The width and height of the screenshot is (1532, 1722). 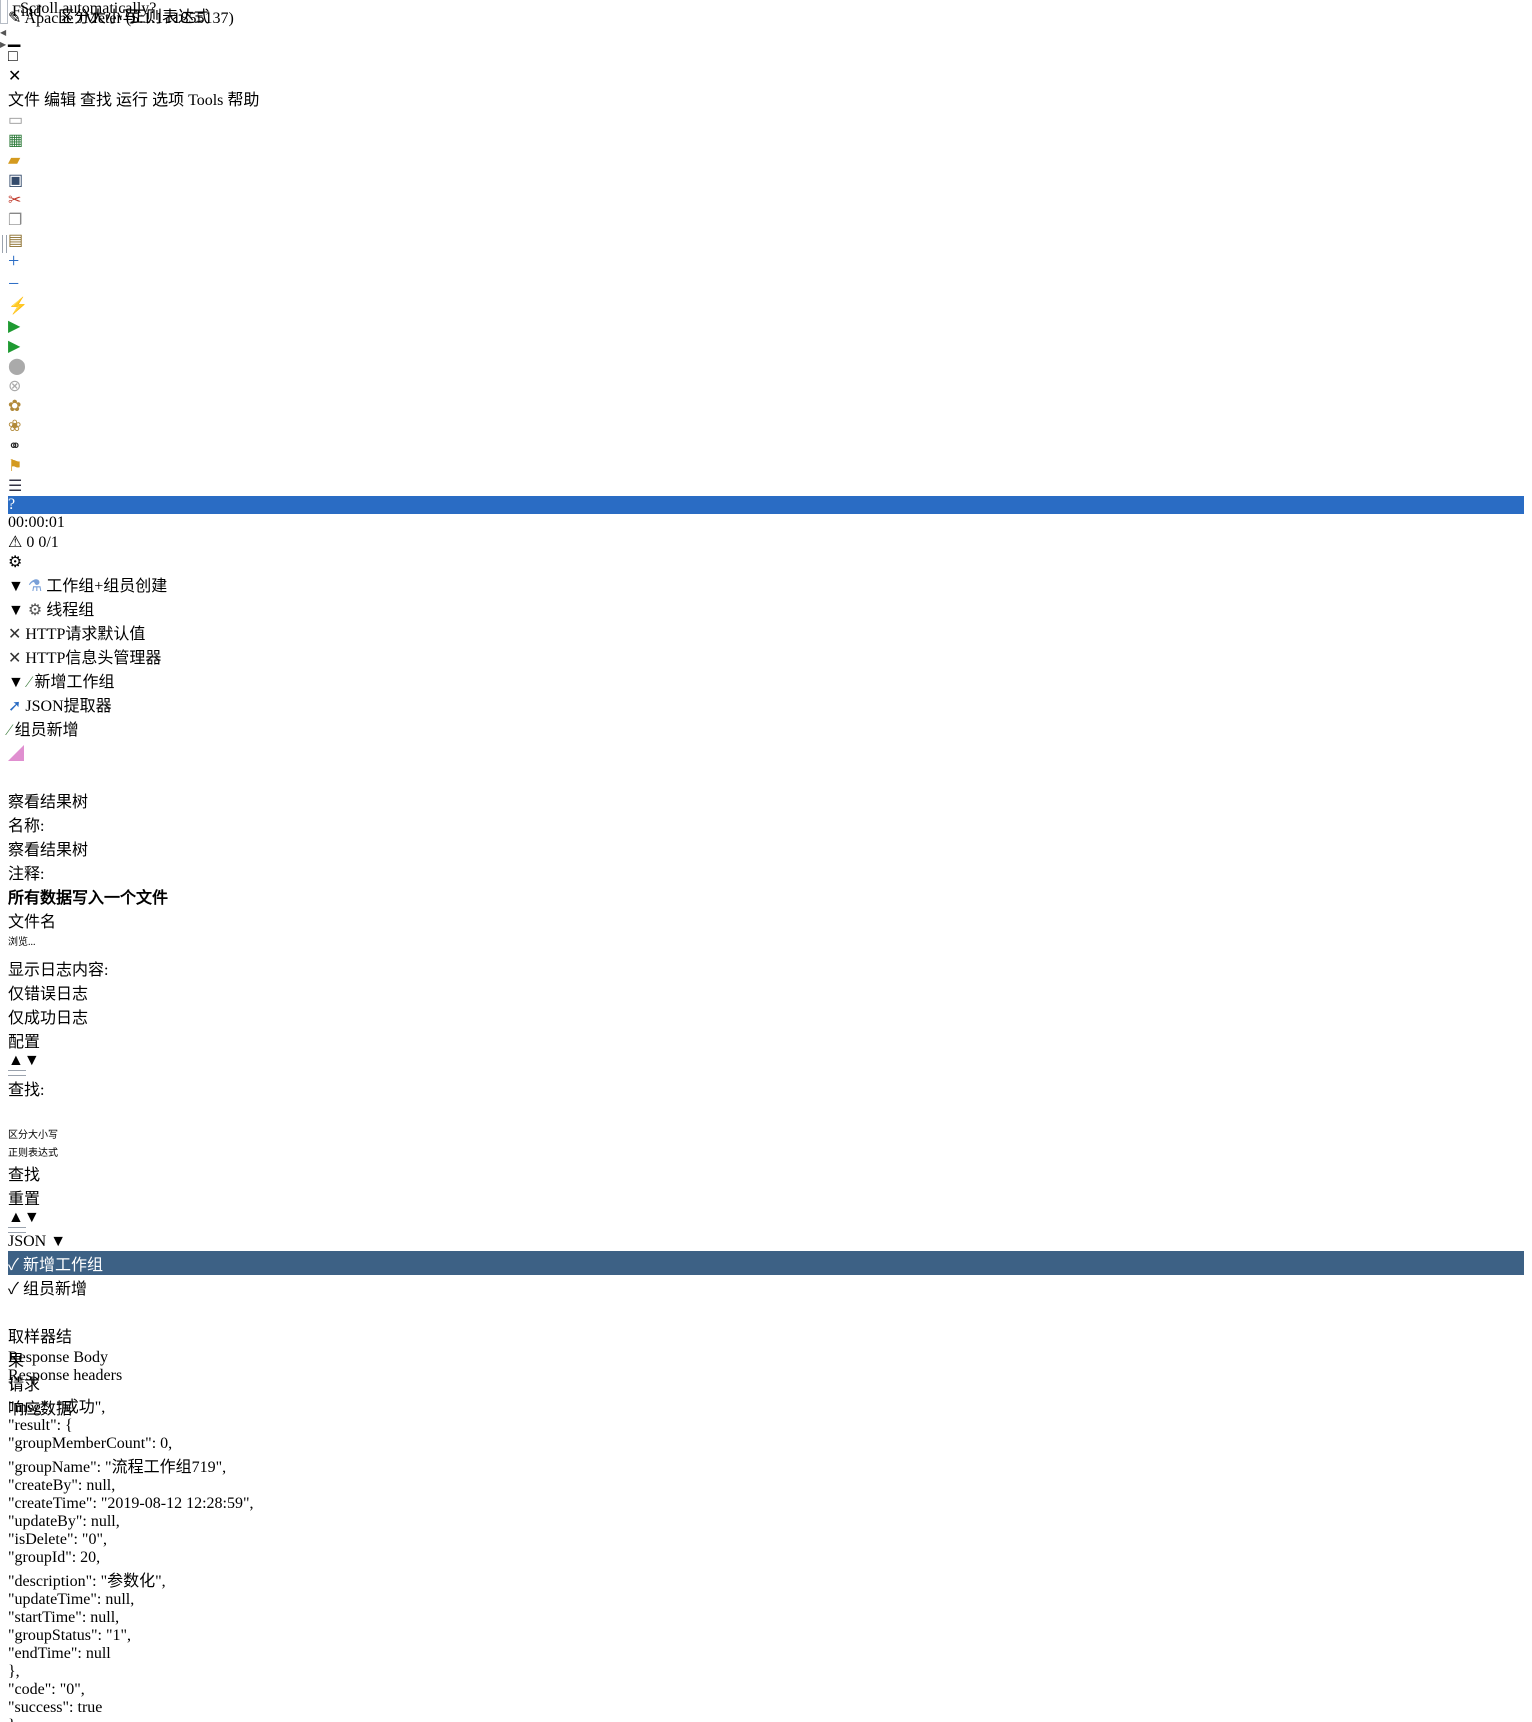 What do you see at coordinates (766, 140) in the screenshot?
I see `templates-icon: ▦` at bounding box center [766, 140].